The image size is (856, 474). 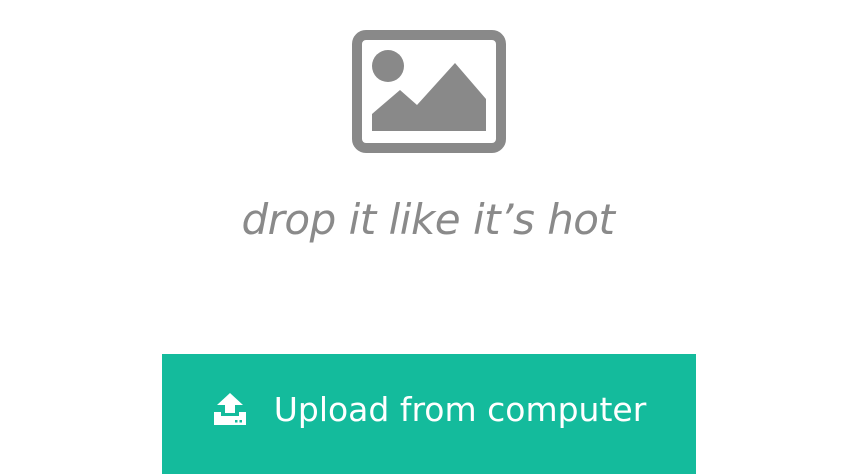 What do you see at coordinates (428, 219) in the screenshot?
I see `drop-hint-text: drop it like it’s hot` at bounding box center [428, 219].